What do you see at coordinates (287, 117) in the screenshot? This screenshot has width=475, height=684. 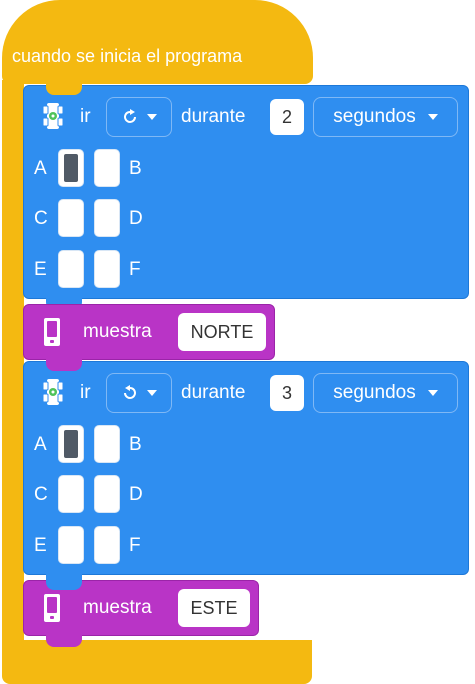 I see `duration-input: 2` at bounding box center [287, 117].